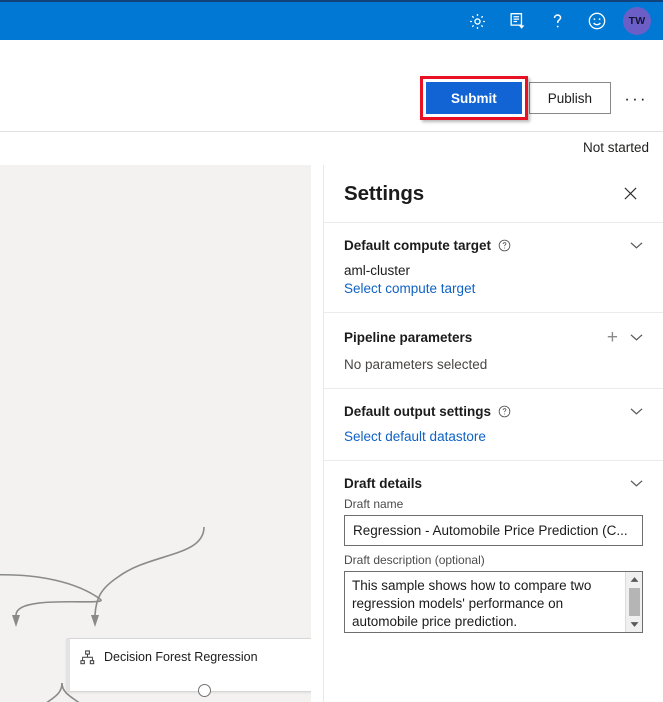  I want to click on avatar: TW, so click(637, 21).